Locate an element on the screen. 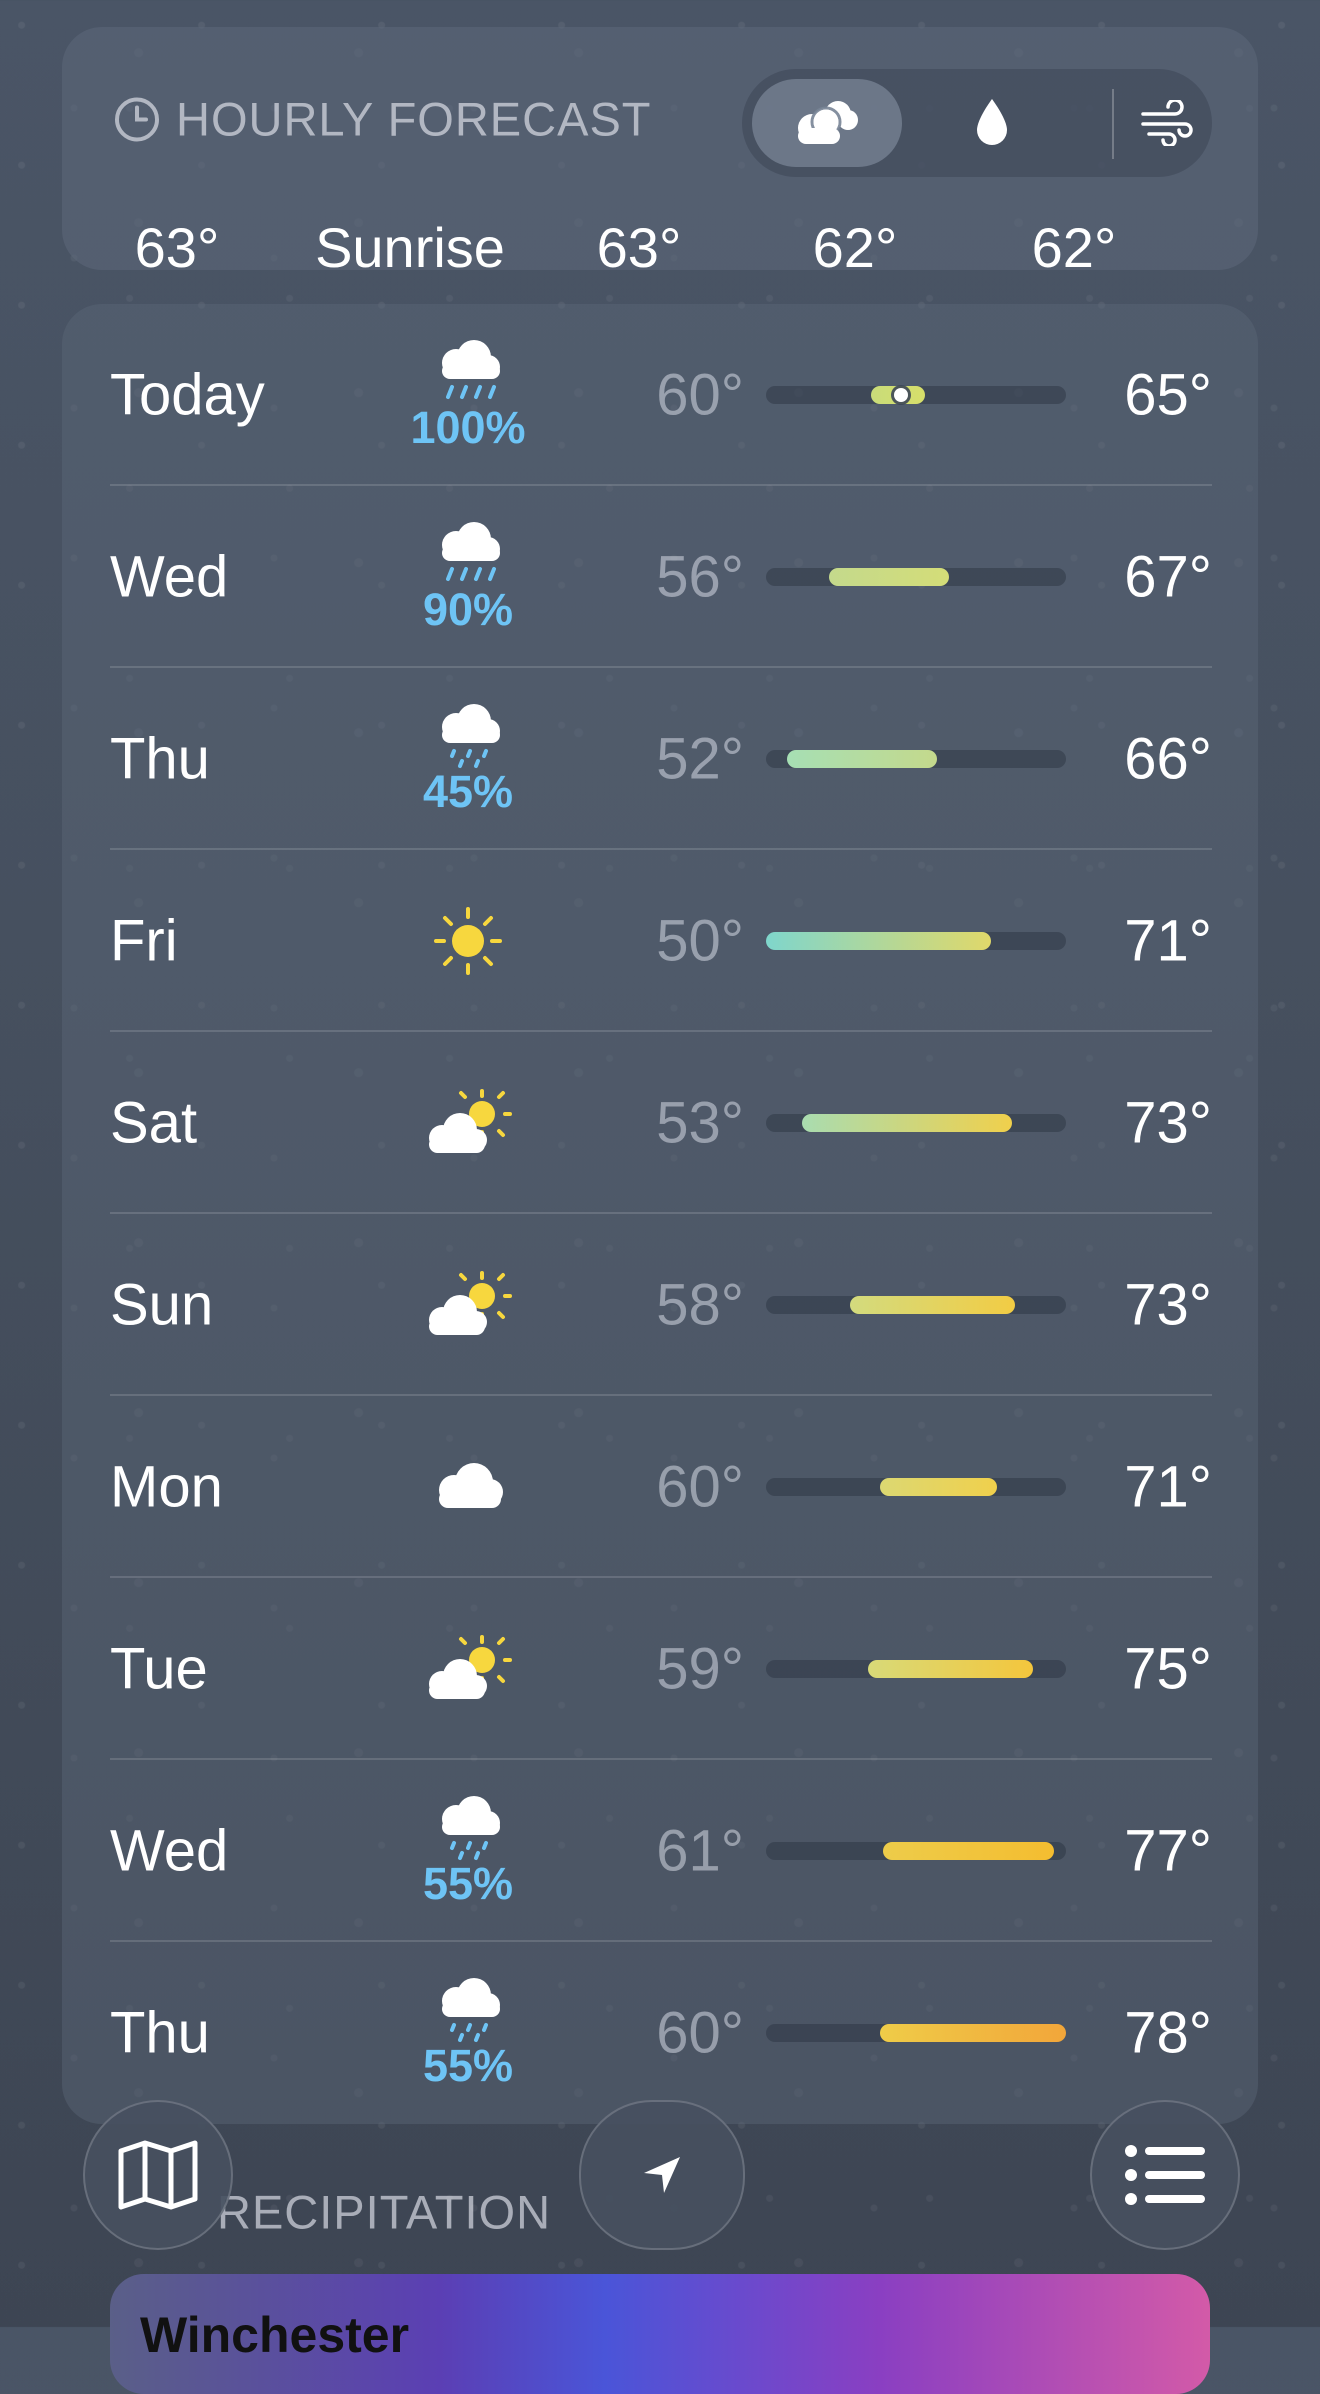  precipitation-tab is located at coordinates (992, 123).